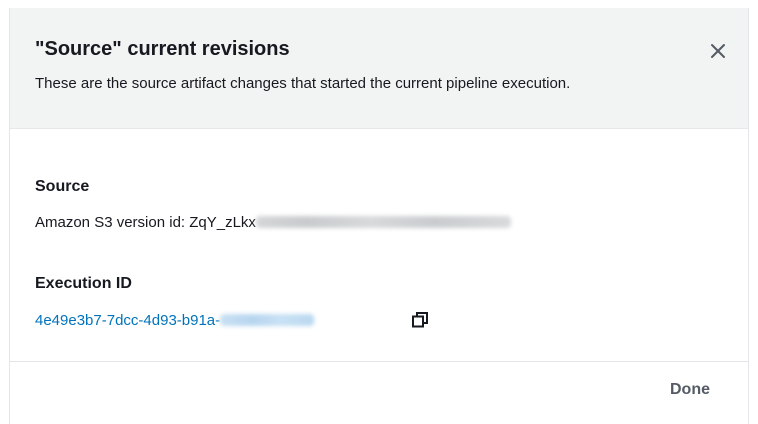 The width and height of the screenshot is (758, 424). Describe the element at coordinates (267, 320) in the screenshot. I see `redacted-execution-id` at that location.